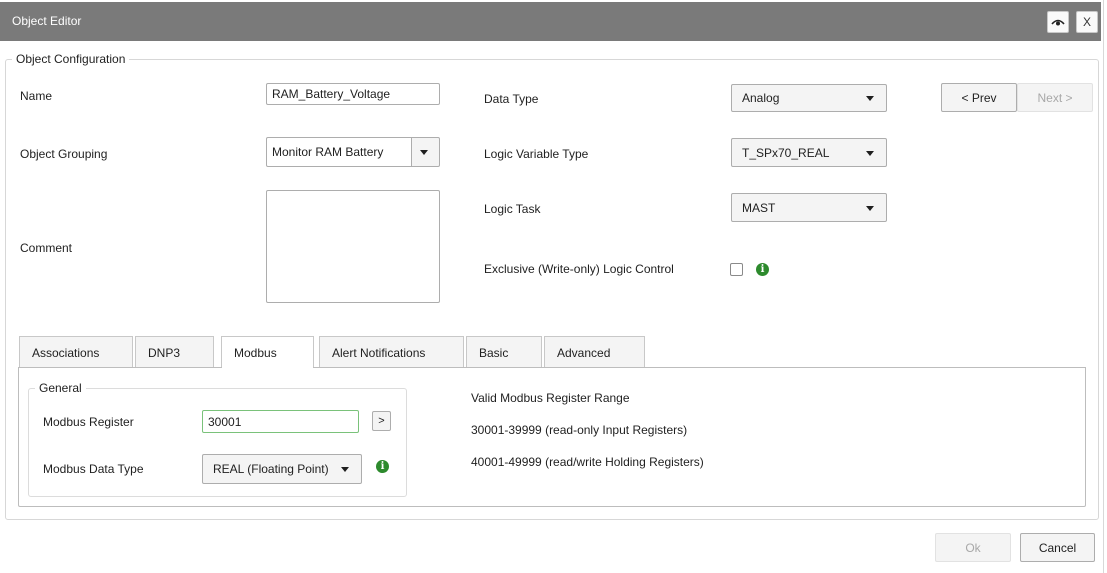 The width and height of the screenshot is (1107, 573). I want to click on logic-variable-type-value: T_SPx70_REAL, so click(786, 152).